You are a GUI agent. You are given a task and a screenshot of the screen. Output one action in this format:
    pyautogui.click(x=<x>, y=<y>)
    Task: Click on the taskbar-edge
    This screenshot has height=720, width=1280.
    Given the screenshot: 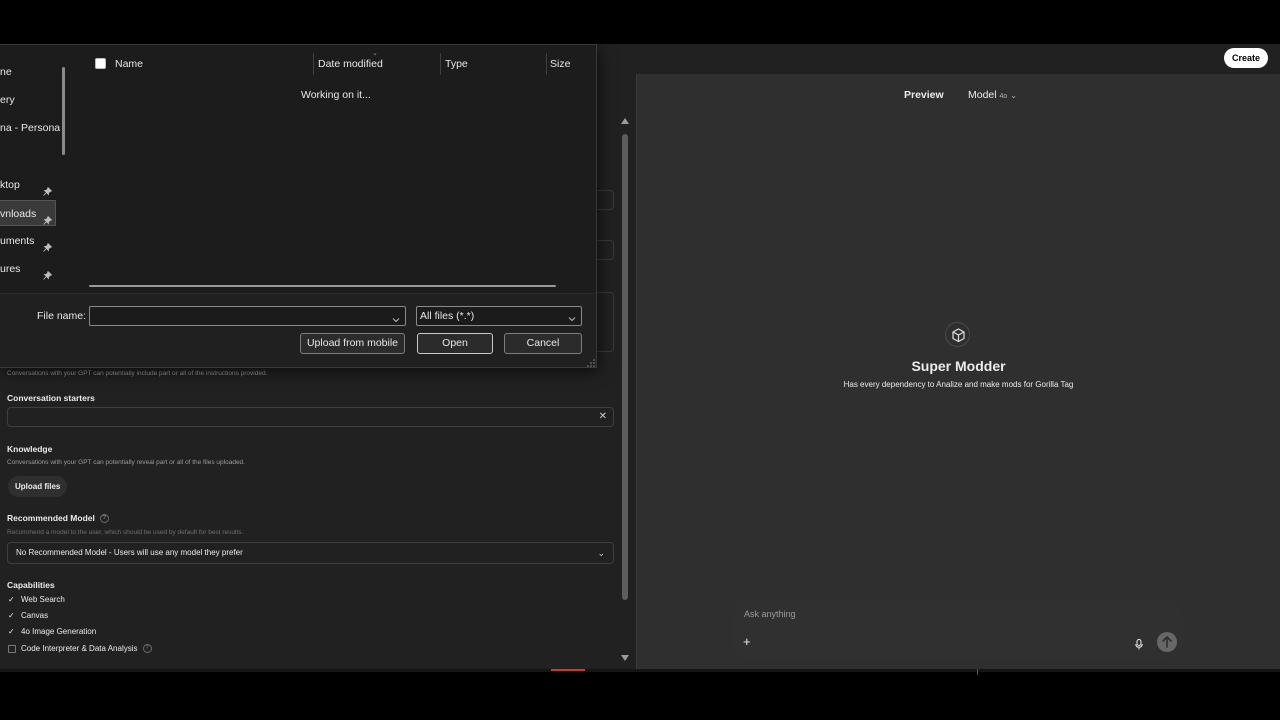 What is the action you would take?
    pyautogui.click(x=640, y=672)
    